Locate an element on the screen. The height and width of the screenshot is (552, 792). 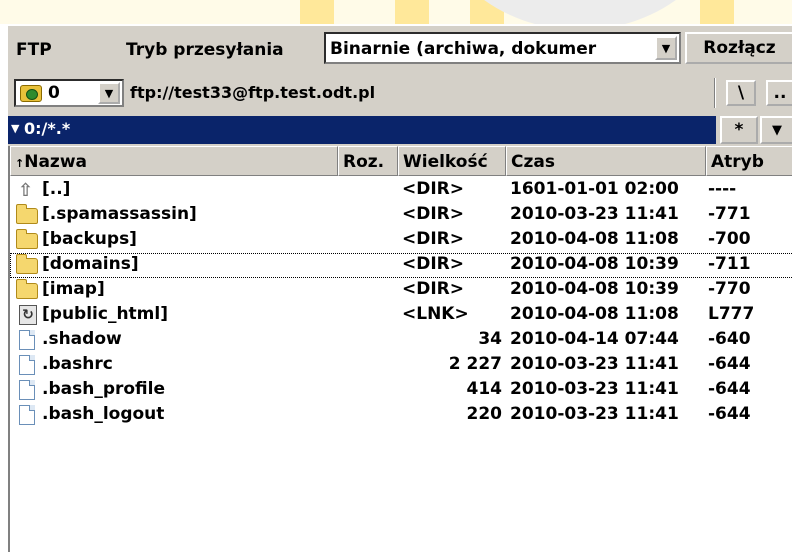
file-row: [backups] <DIR> 2010-04-08 11:08 -700 is located at coordinates (401, 240).